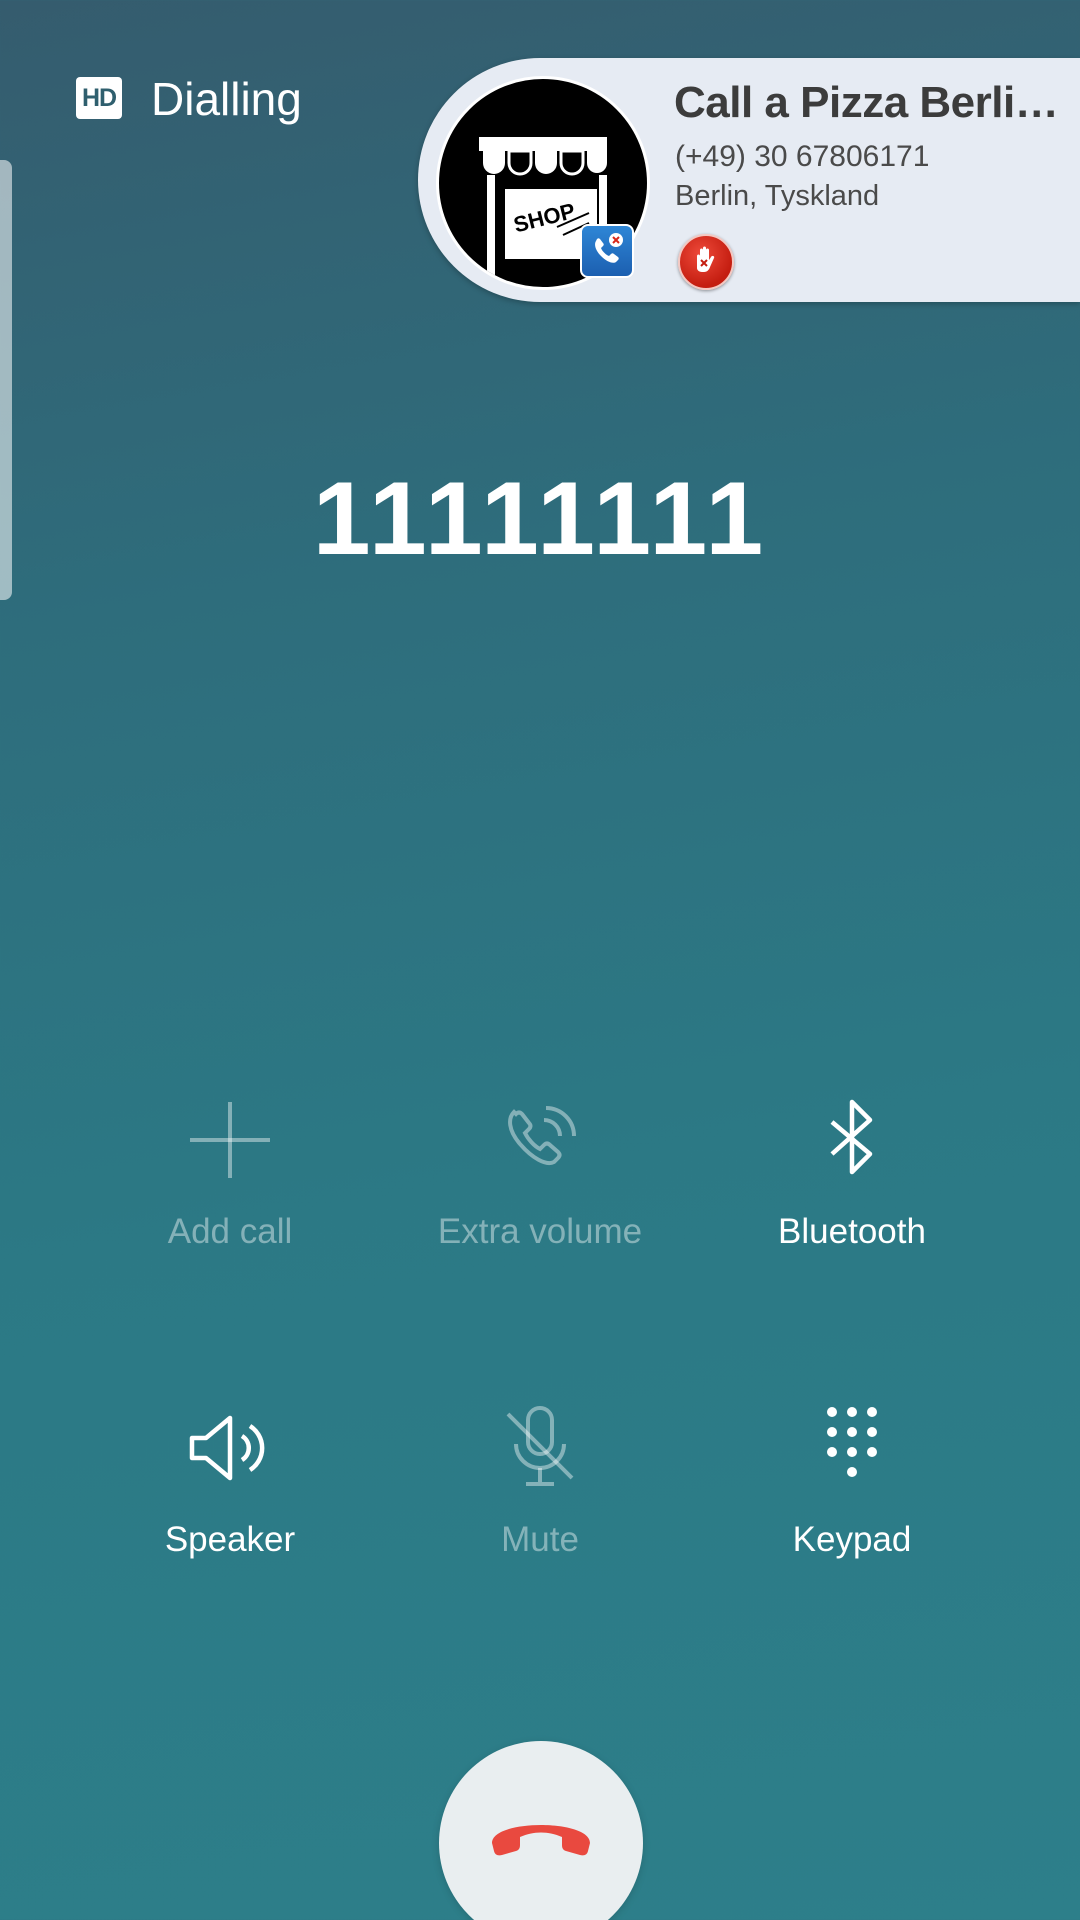 The width and height of the screenshot is (1080, 1920). Describe the element at coordinates (851, 1137) in the screenshot. I see `bluetooth-icon` at that location.